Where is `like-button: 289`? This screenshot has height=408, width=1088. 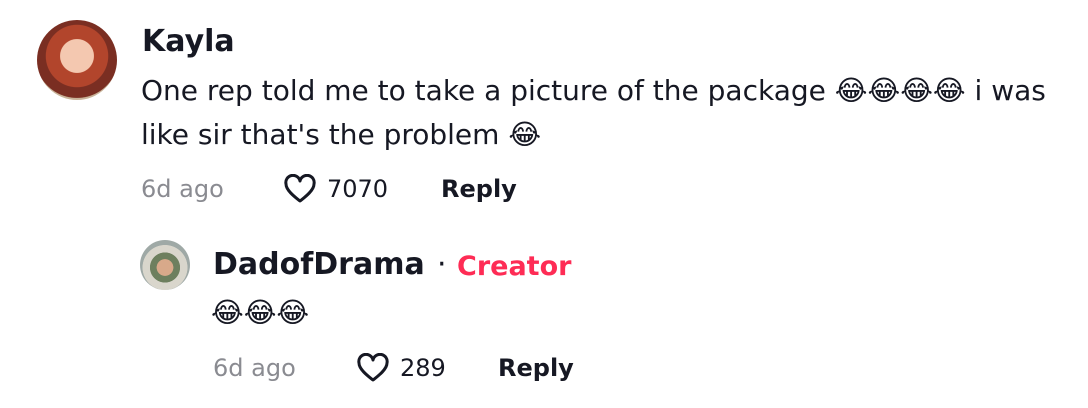
like-button: 289 is located at coordinates (401, 368).